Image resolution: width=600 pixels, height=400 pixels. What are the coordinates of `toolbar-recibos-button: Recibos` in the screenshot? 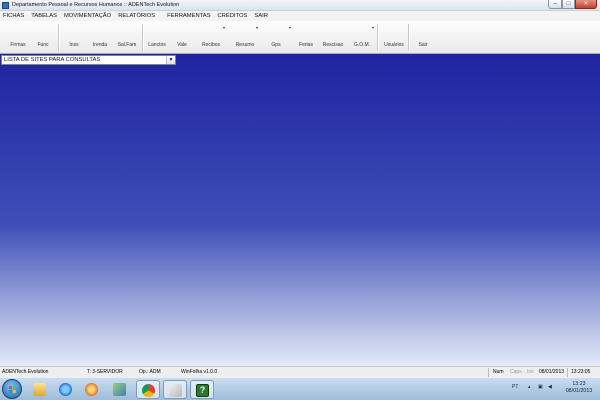 It's located at (211, 37).